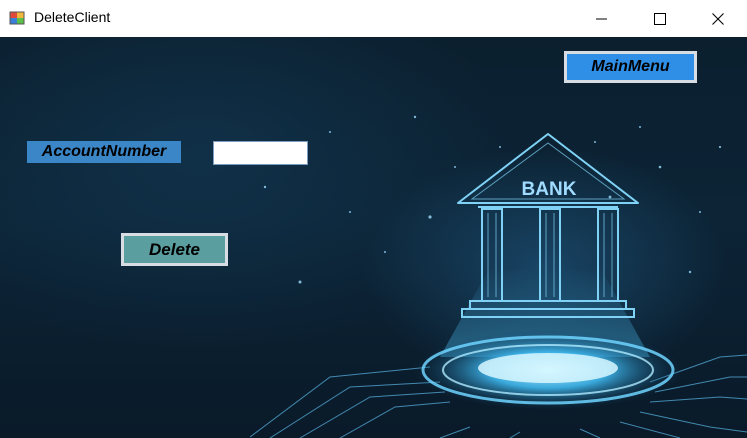  I want to click on close-icon, so click(718, 18).